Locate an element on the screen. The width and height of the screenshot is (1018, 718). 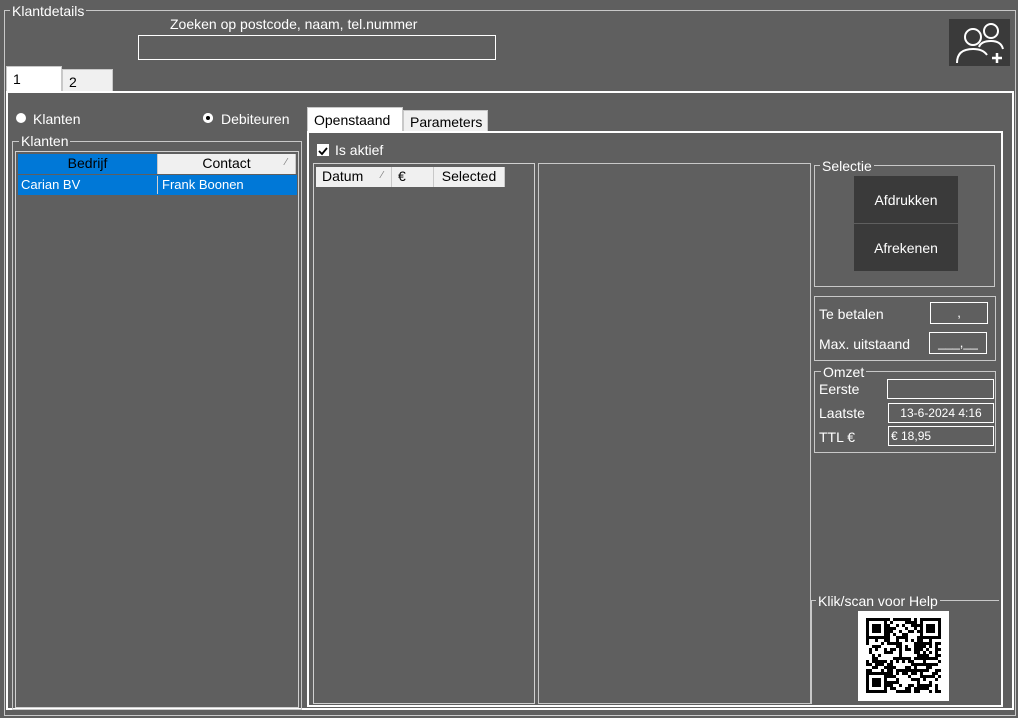
cell-bedrijf: Carian BV is located at coordinates (88, 185).